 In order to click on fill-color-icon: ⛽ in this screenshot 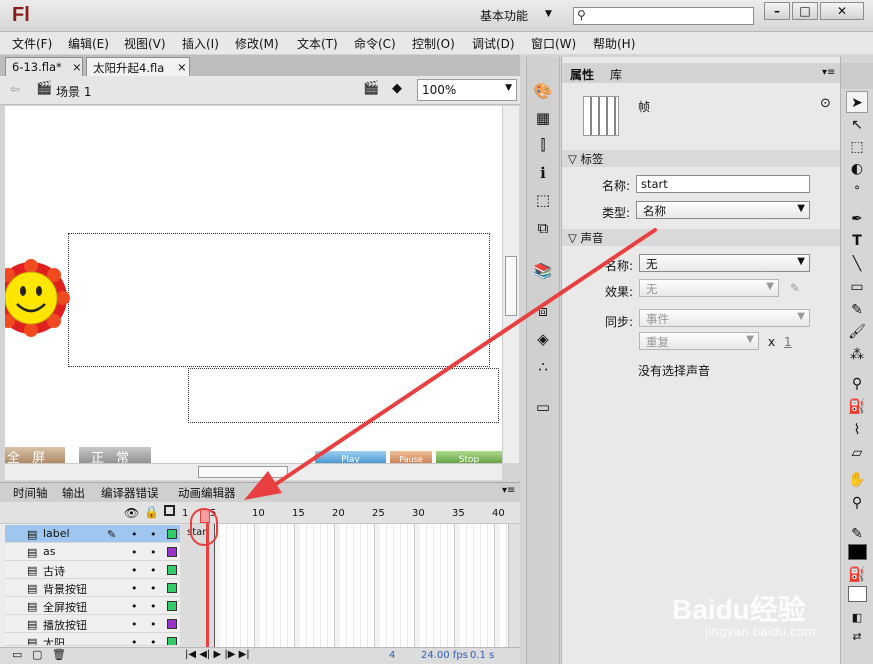, I will do `click(857, 575)`.